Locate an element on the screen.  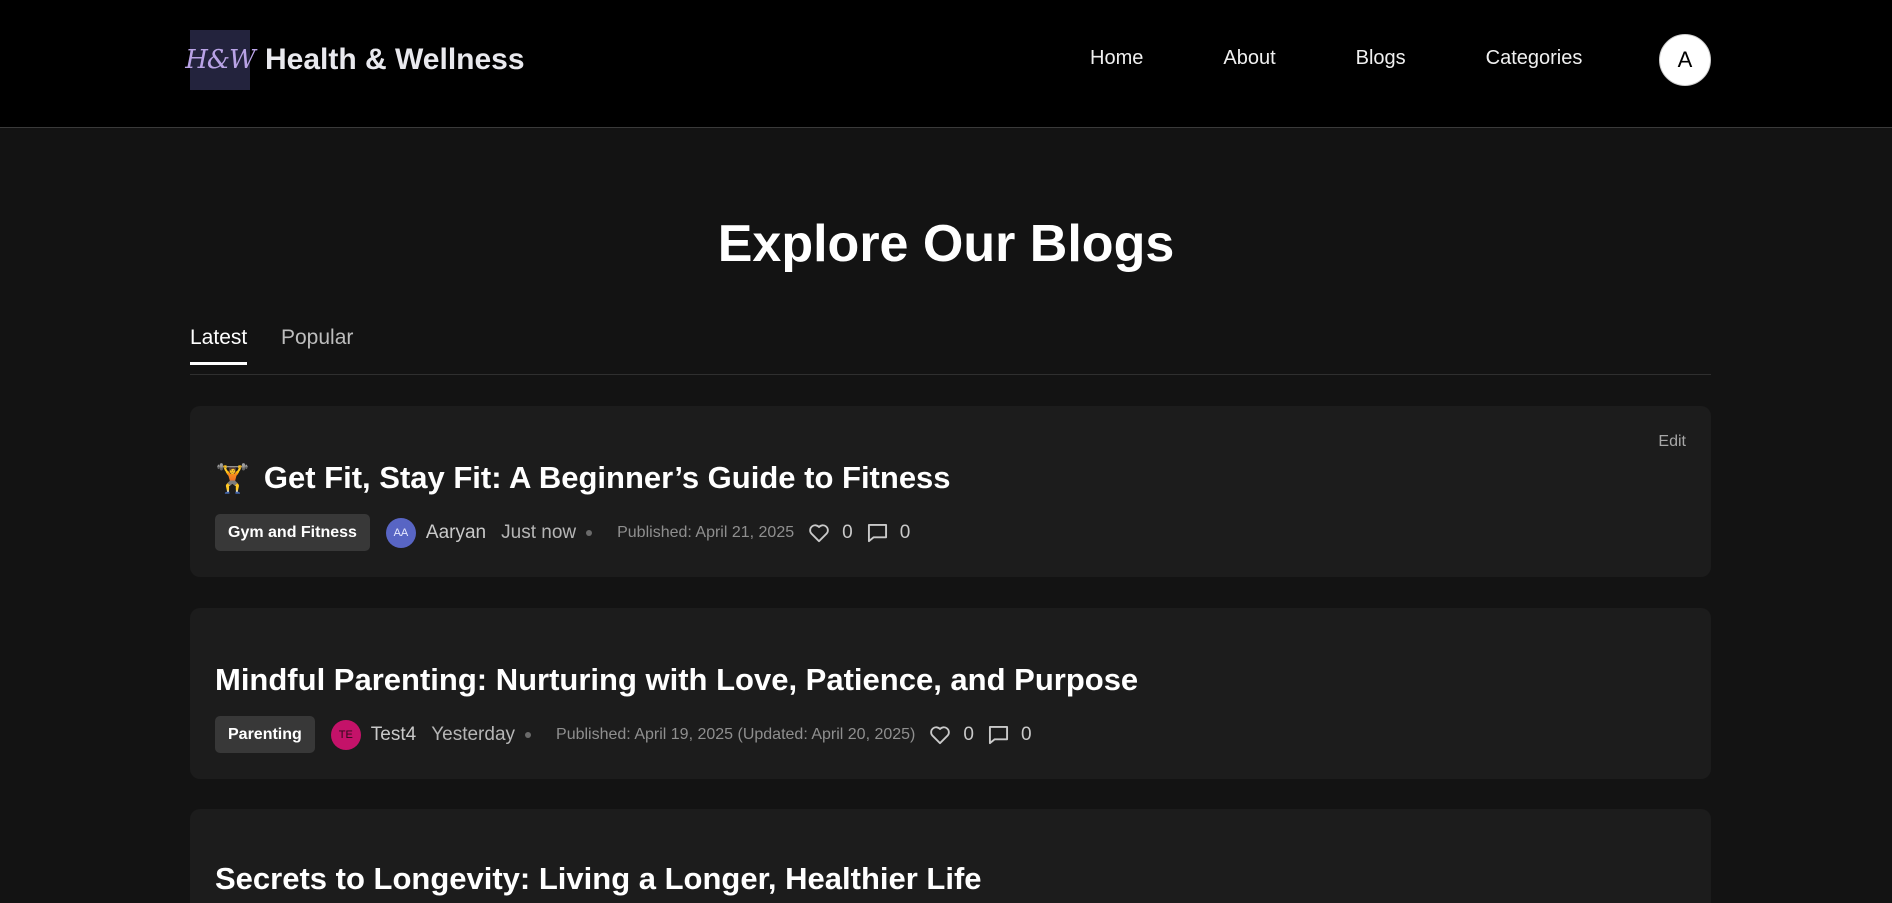
nav-home-link: Home is located at coordinates (1116, 58).